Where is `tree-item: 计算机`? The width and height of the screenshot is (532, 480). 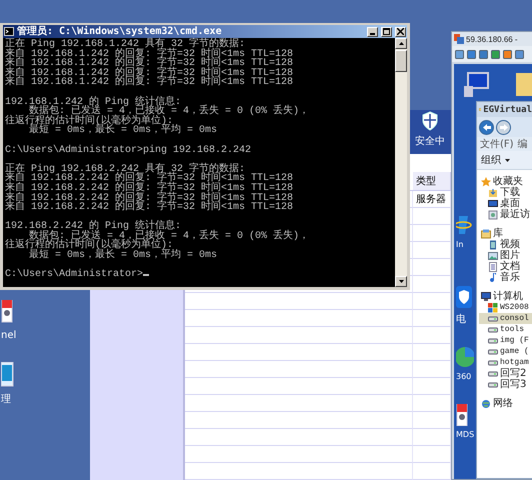 tree-item: 计算机 is located at coordinates (505, 296).